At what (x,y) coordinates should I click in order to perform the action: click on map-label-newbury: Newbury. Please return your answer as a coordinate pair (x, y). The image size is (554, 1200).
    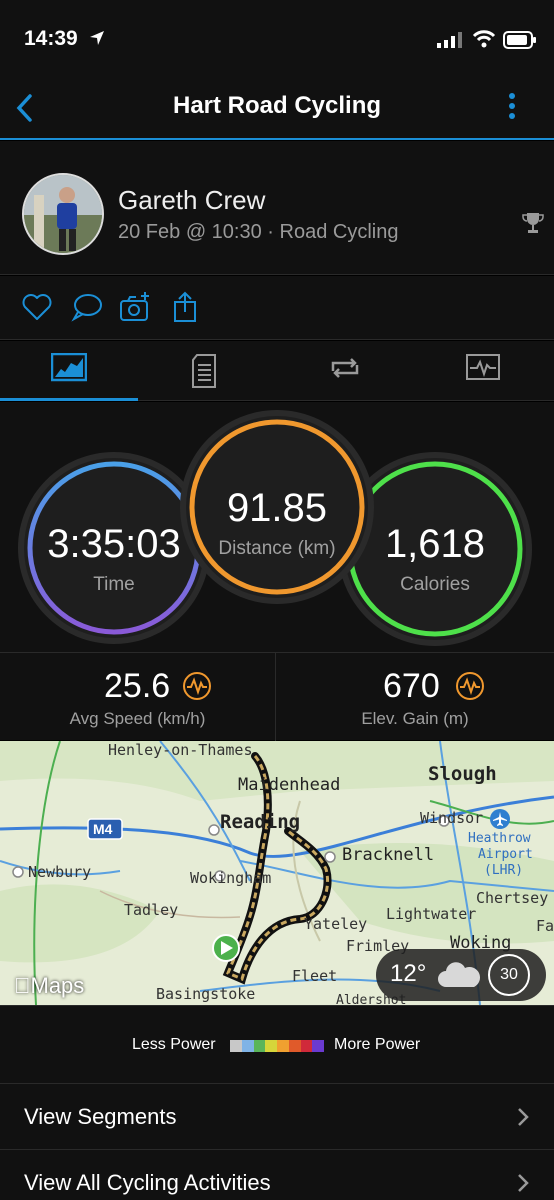
    Looking at the image, I should click on (60, 872).